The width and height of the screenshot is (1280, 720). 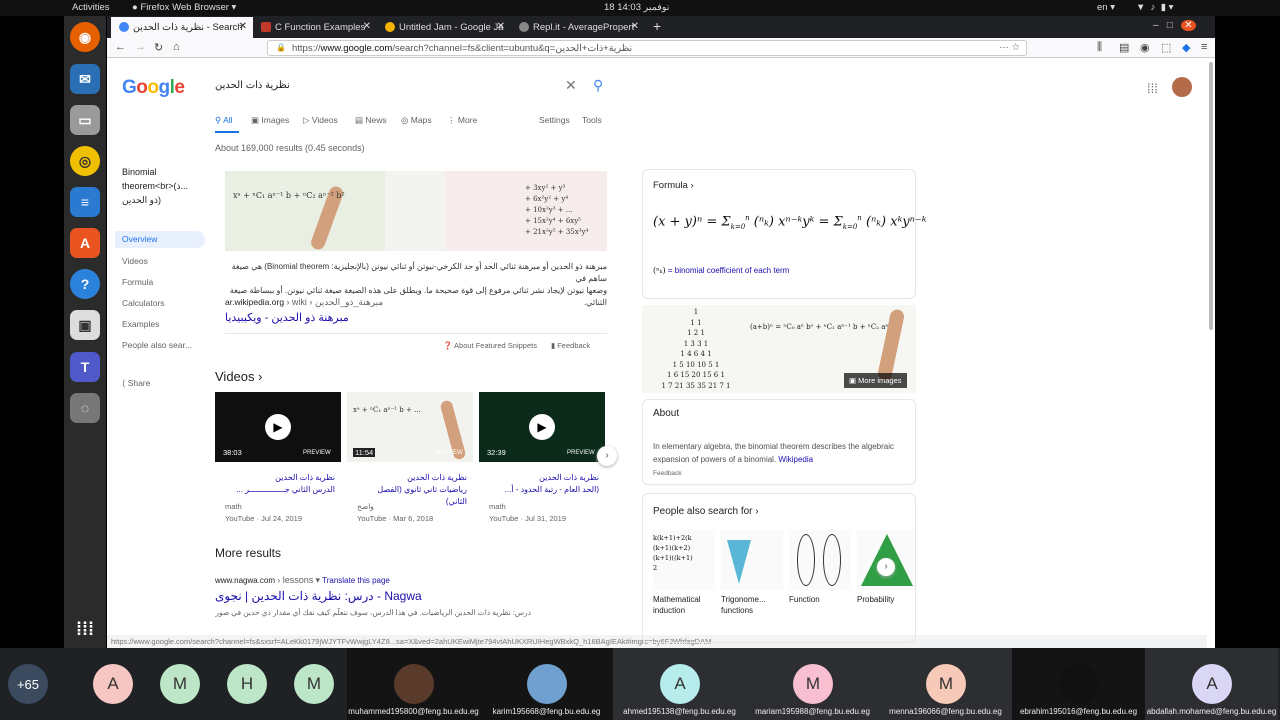 I want to click on formula-caption: (ⁿₖ) = binomial coefficient of each term, so click(x=721, y=270).